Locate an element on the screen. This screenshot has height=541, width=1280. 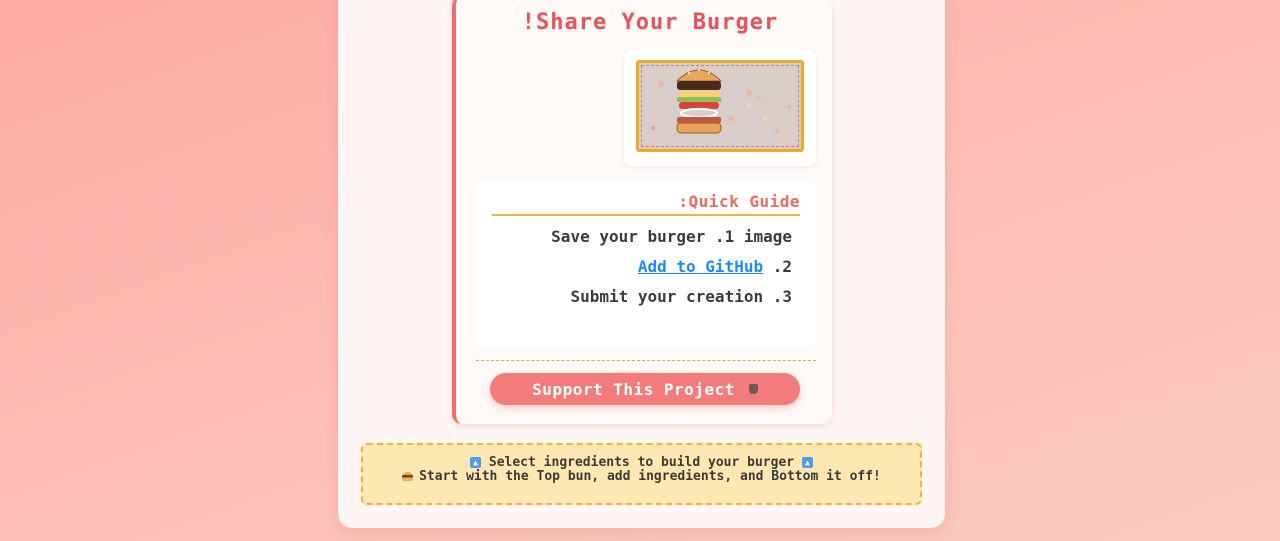
coffee-icon is located at coordinates (753, 389).